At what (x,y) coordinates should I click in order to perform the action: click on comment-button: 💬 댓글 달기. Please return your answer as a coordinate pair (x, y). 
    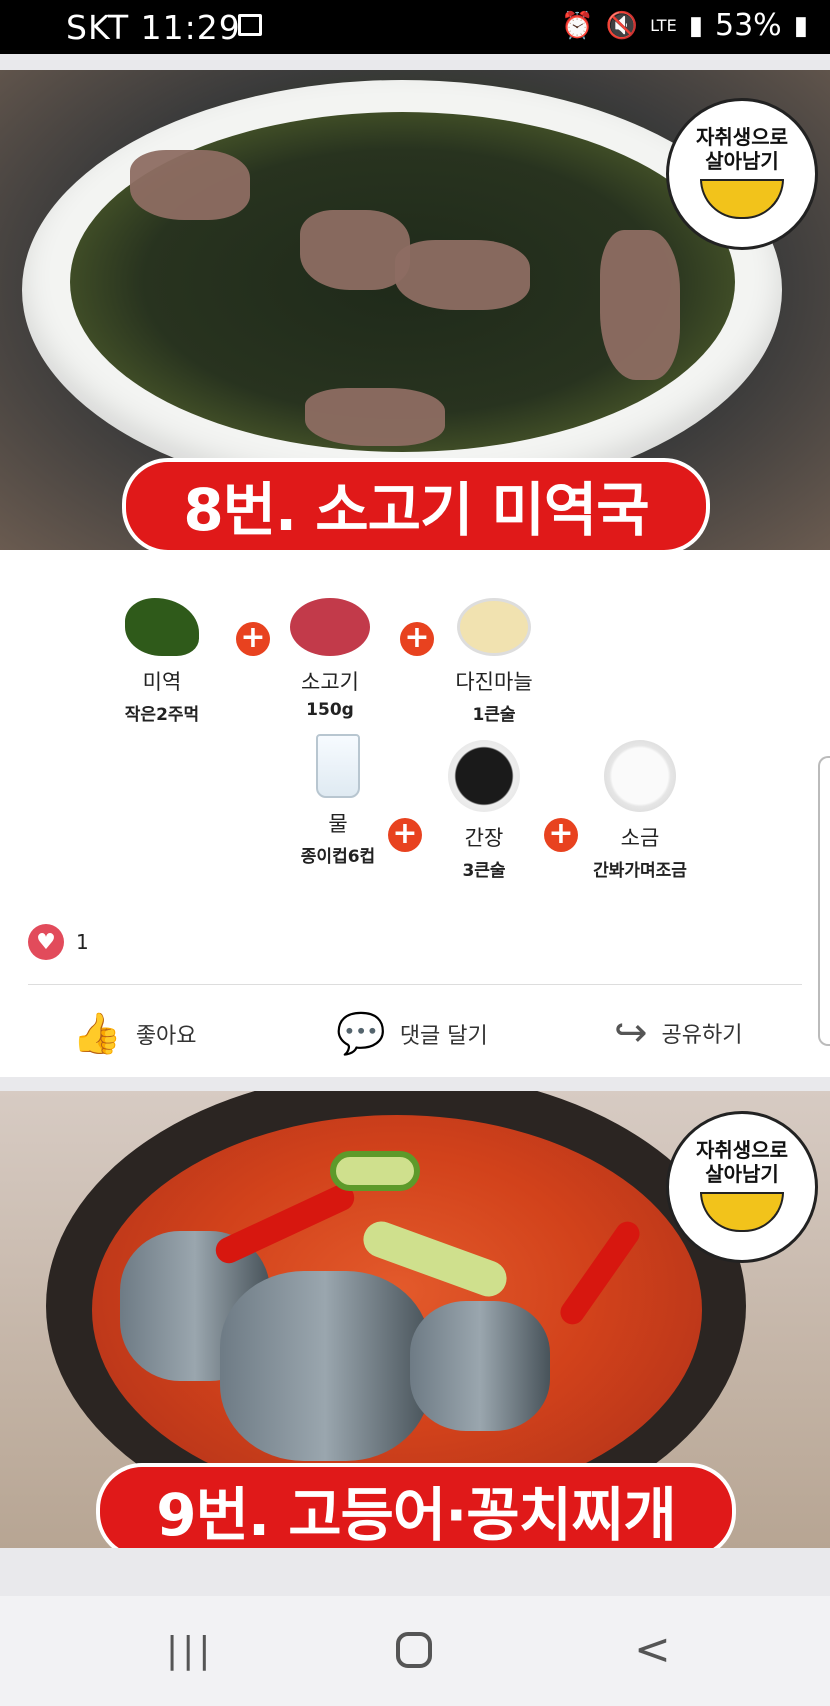
    Looking at the image, I should click on (412, 1033).